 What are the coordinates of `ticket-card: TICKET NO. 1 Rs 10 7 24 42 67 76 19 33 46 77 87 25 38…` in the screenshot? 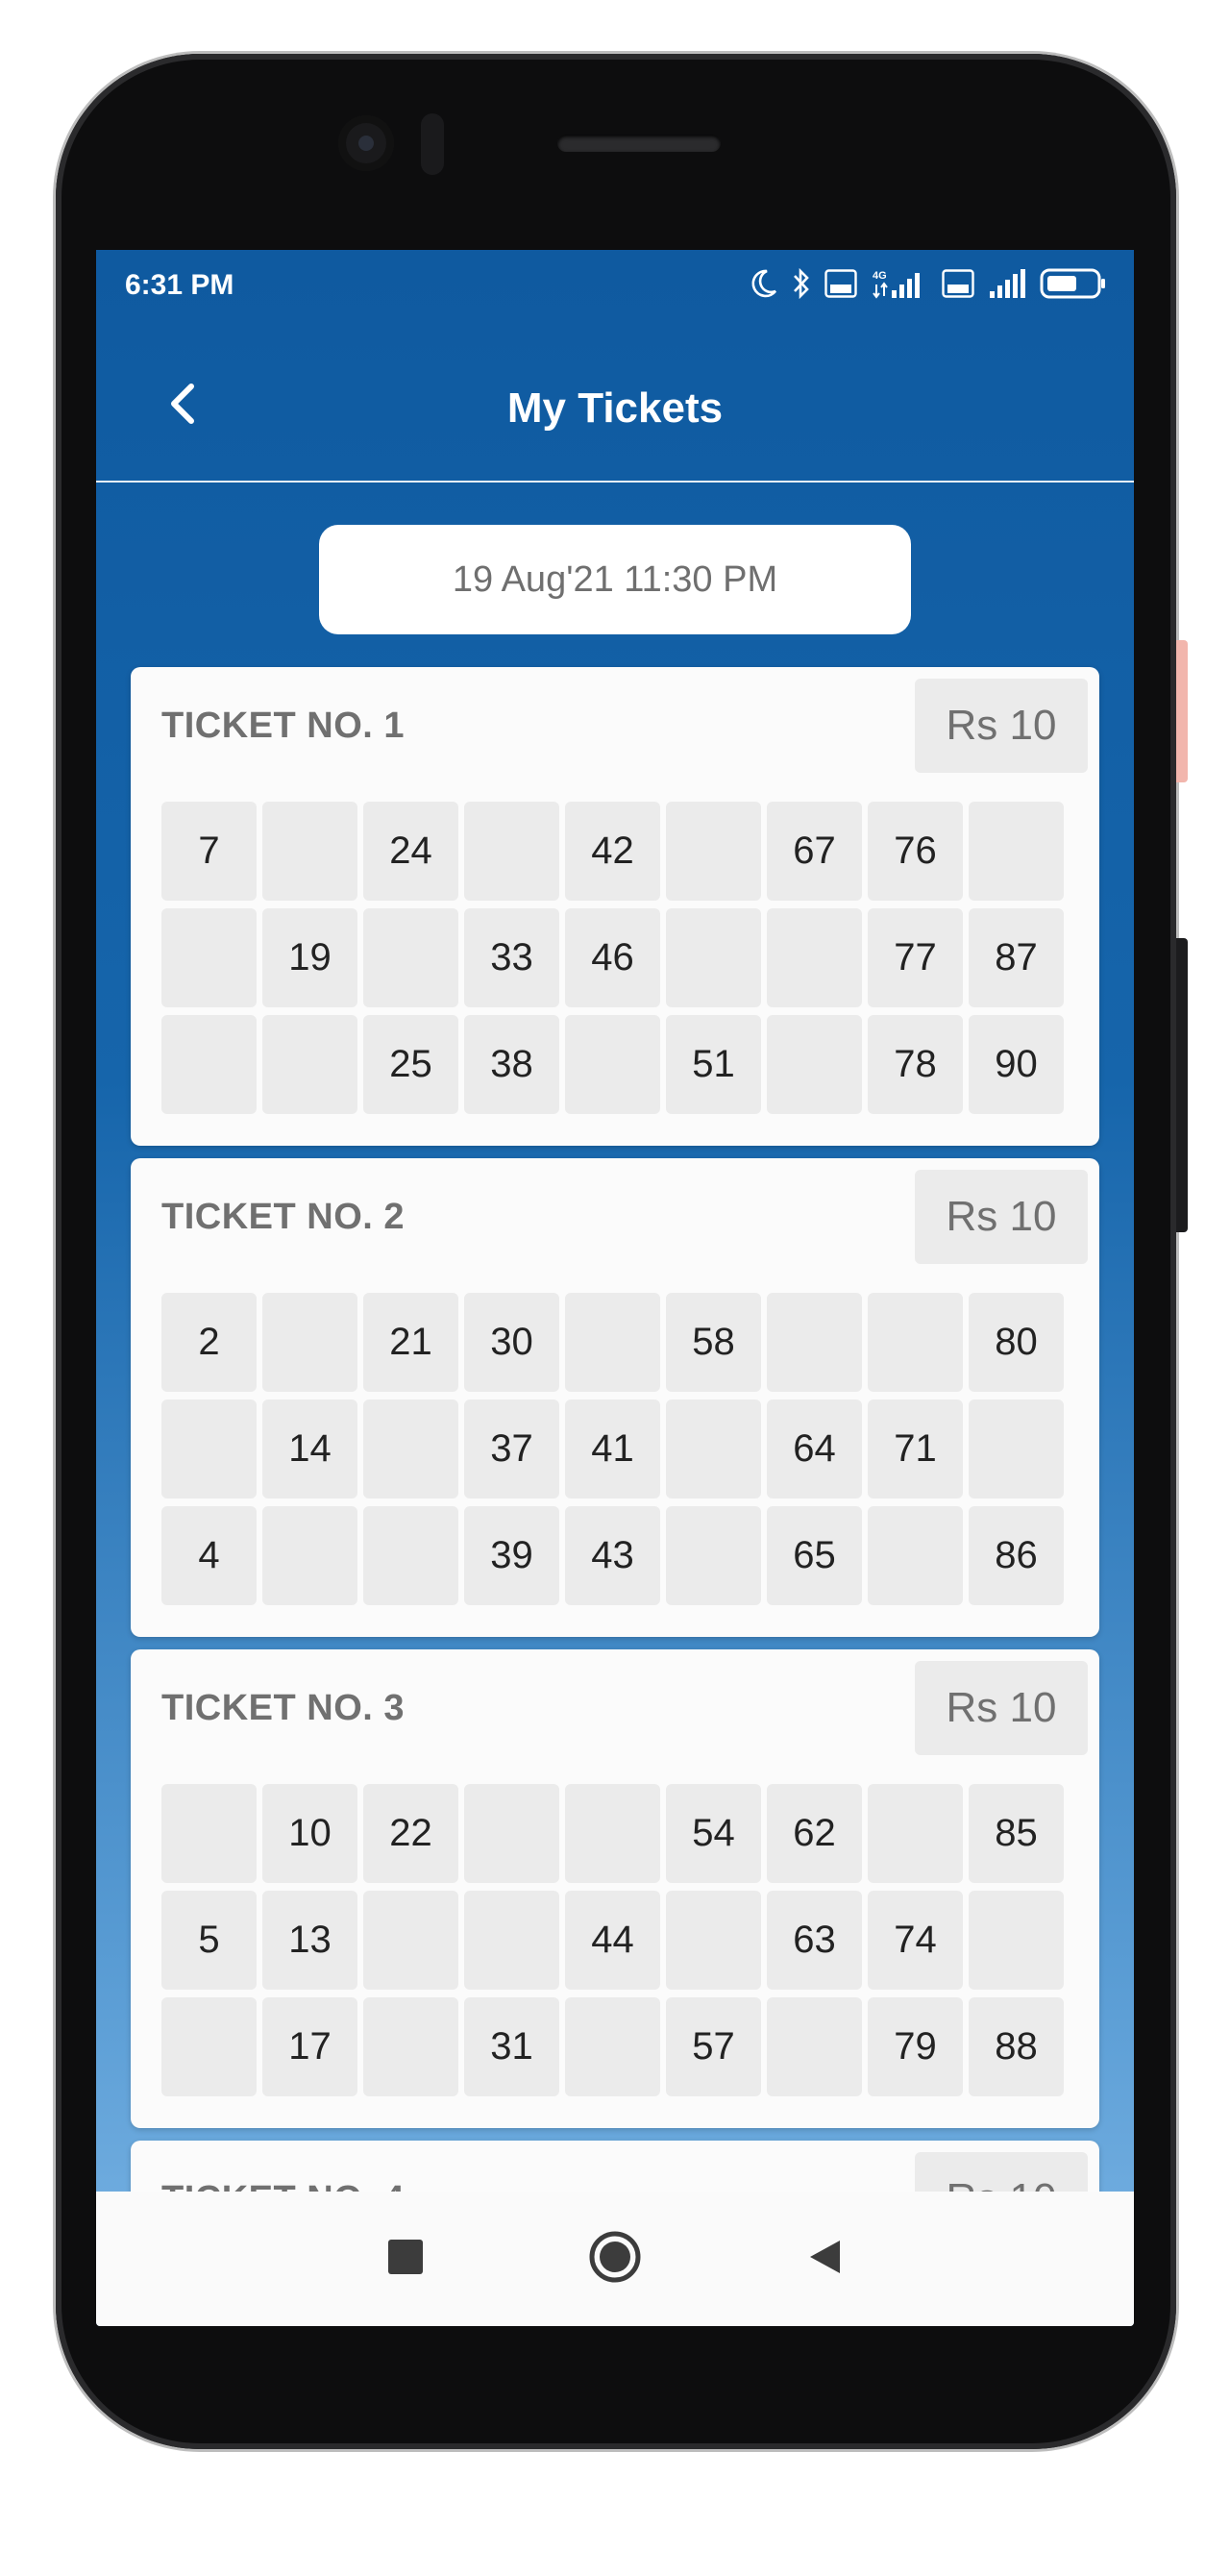 It's located at (615, 906).